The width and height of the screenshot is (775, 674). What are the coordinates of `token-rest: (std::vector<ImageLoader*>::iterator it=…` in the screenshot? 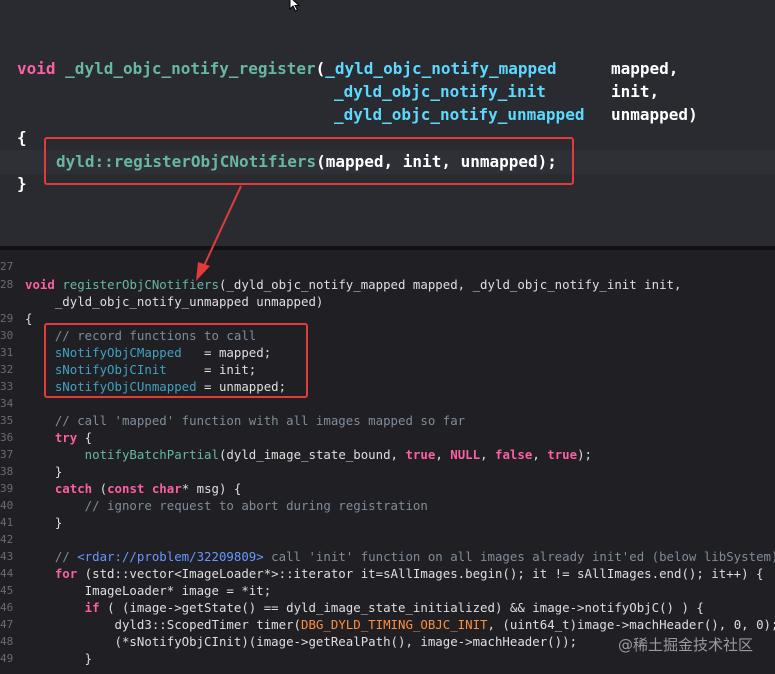 It's located at (420, 573).